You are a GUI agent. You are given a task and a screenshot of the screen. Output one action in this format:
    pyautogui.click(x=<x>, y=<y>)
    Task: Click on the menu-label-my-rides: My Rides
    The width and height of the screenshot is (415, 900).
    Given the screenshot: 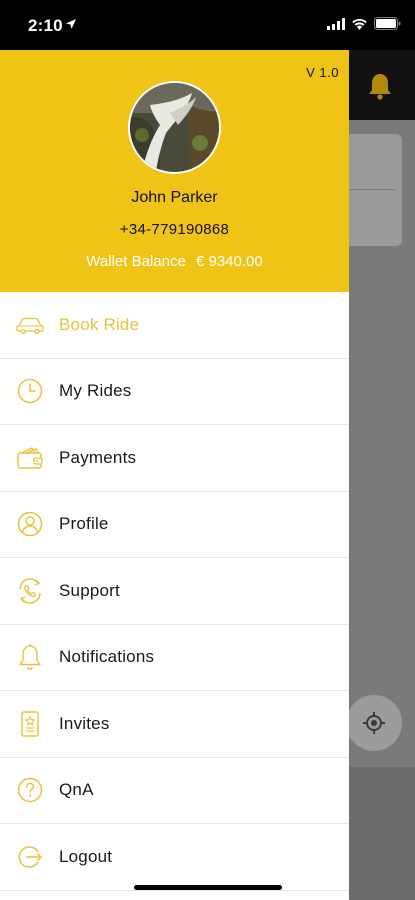 What is the action you would take?
    pyautogui.click(x=95, y=391)
    